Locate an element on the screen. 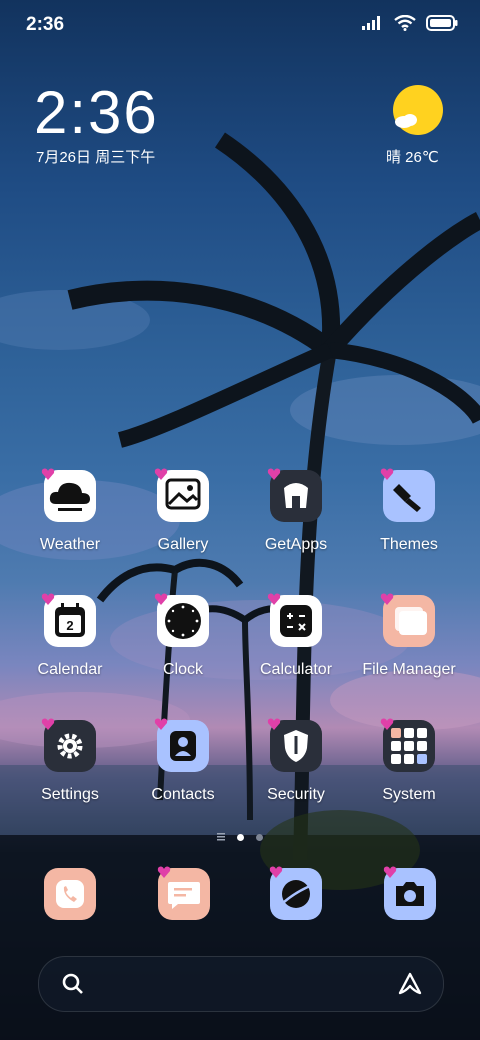 This screenshot has height=1040, width=480. clock-widget-date: 7月26日 周三下午 is located at coordinates (96, 157).